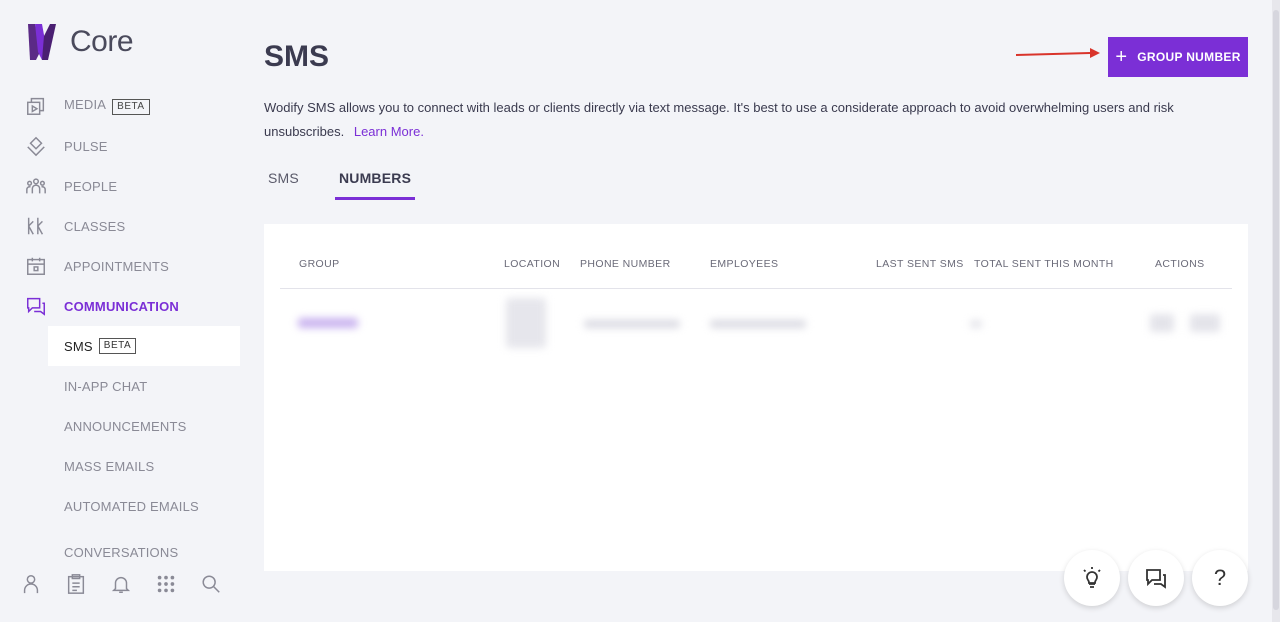 Image resolution: width=1280 pixels, height=622 pixels. Describe the element at coordinates (319, 264) in the screenshot. I see `column-header-group: GROUP` at that location.